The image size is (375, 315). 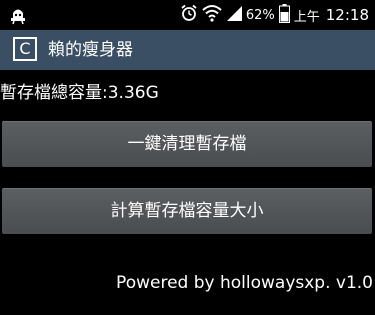 I want to click on total-cache-label: 暫存檔總容量:3.36G, so click(x=79, y=93).